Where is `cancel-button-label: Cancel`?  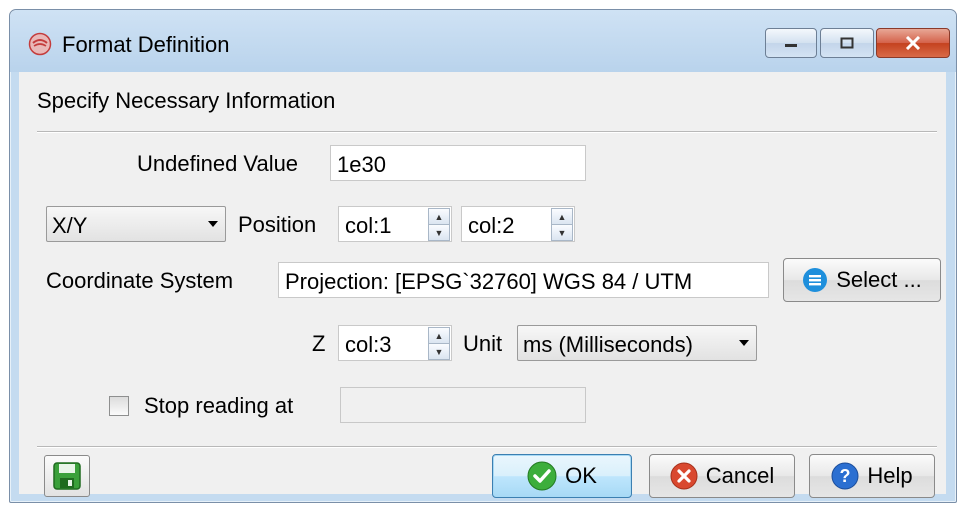
cancel-button-label: Cancel is located at coordinates (740, 475).